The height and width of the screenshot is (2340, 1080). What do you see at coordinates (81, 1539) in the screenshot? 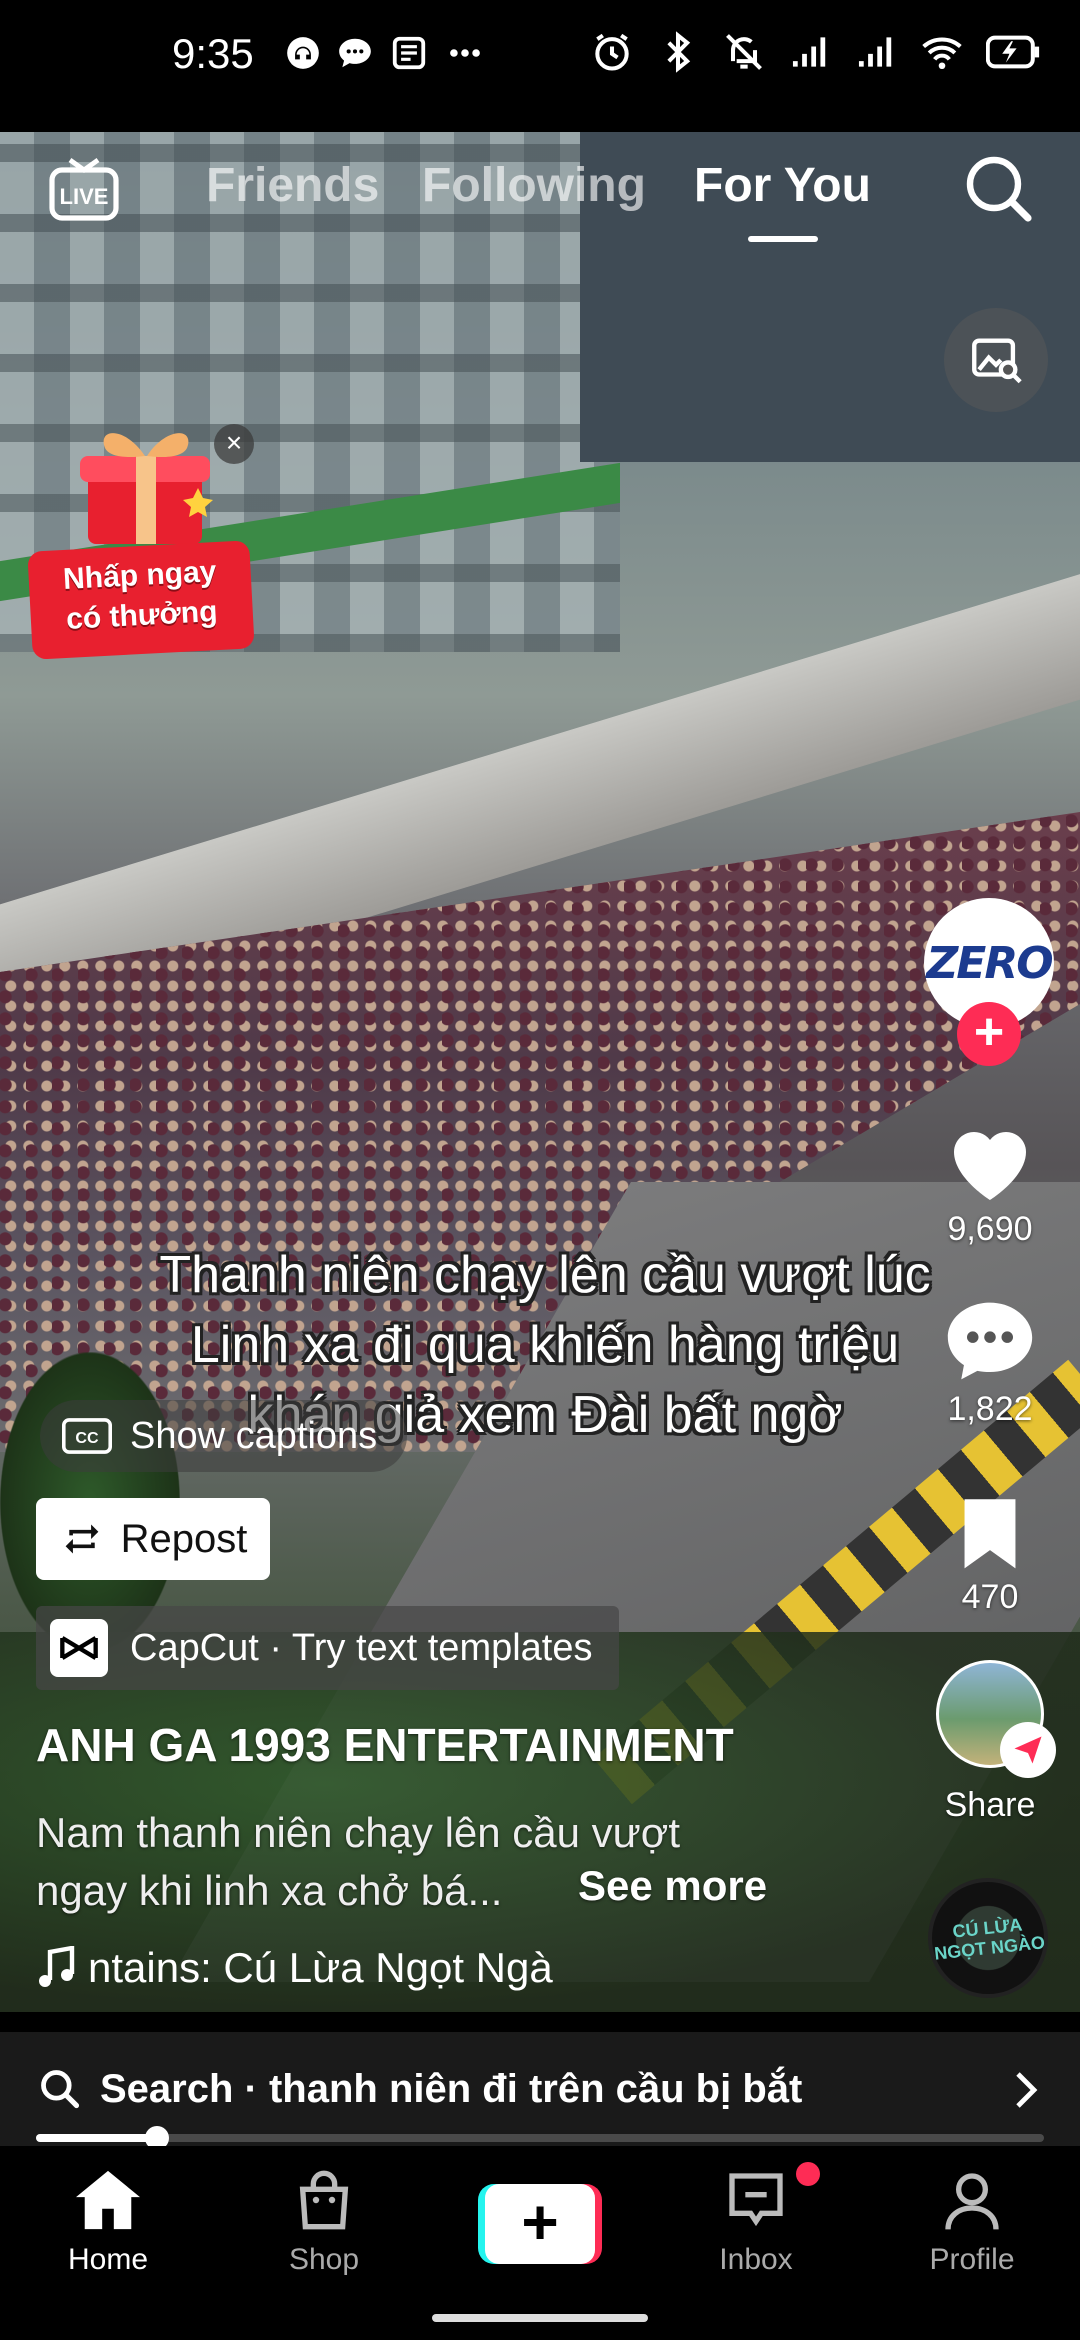
I see `repost-icon` at bounding box center [81, 1539].